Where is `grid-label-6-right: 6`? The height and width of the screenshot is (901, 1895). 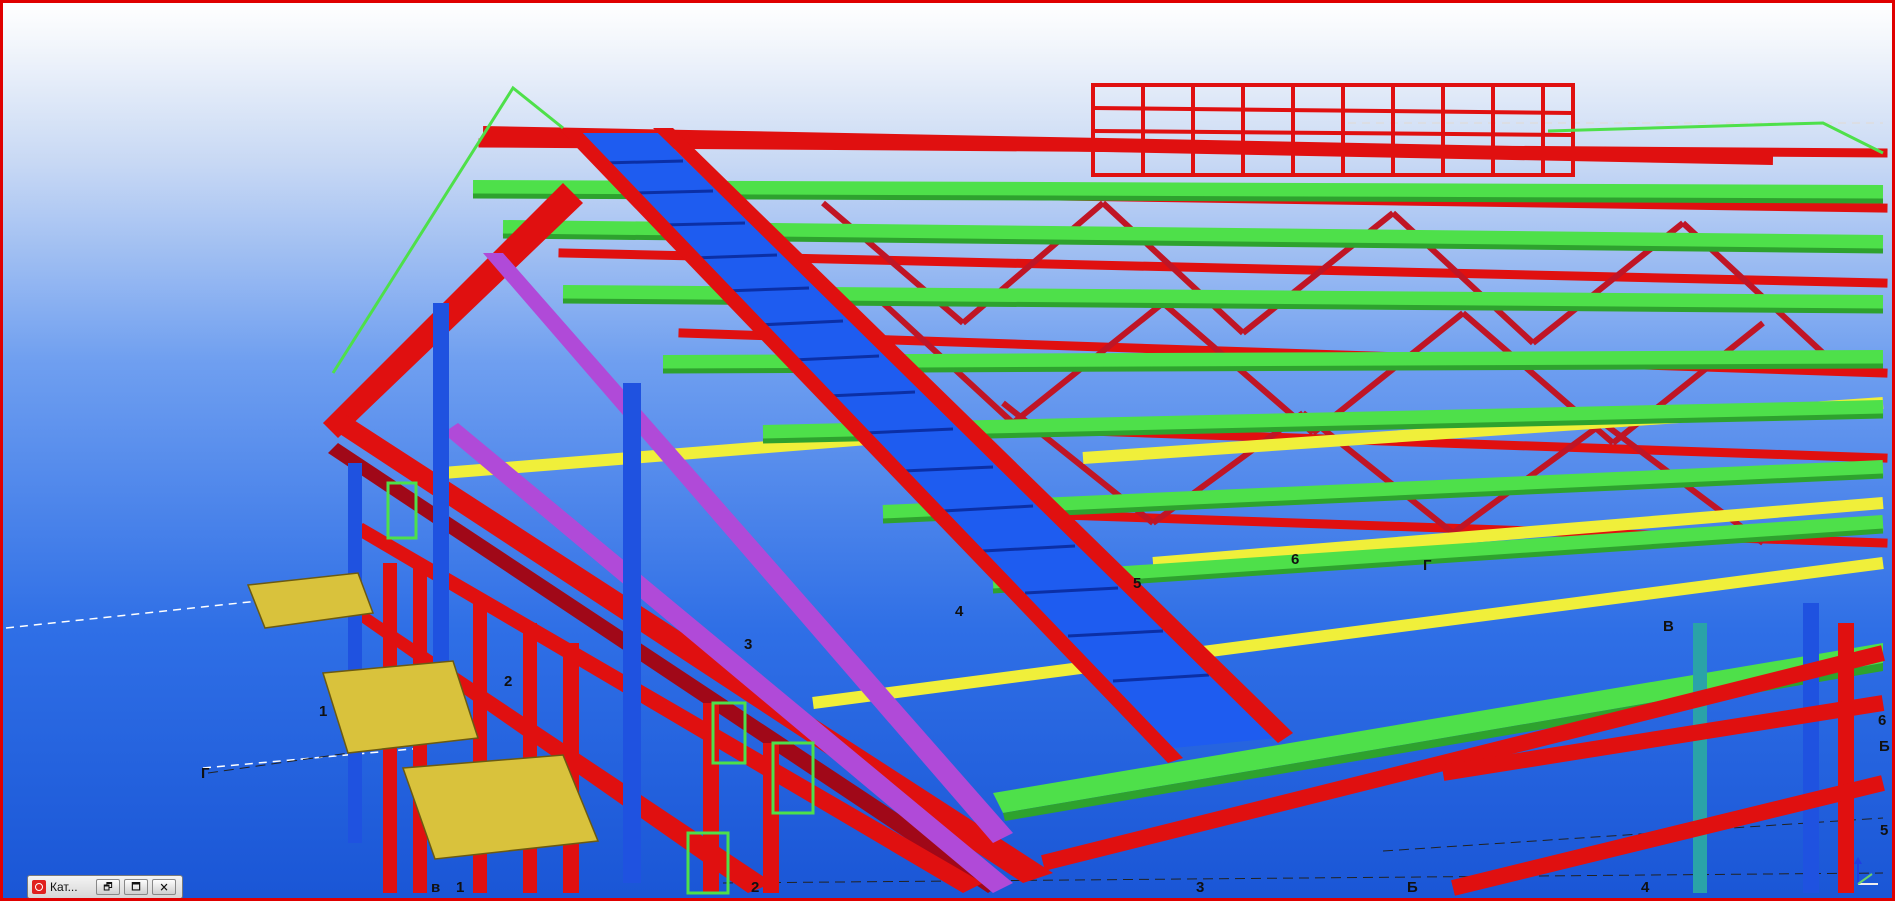
grid-label-6-right: 6 is located at coordinates (1882, 720).